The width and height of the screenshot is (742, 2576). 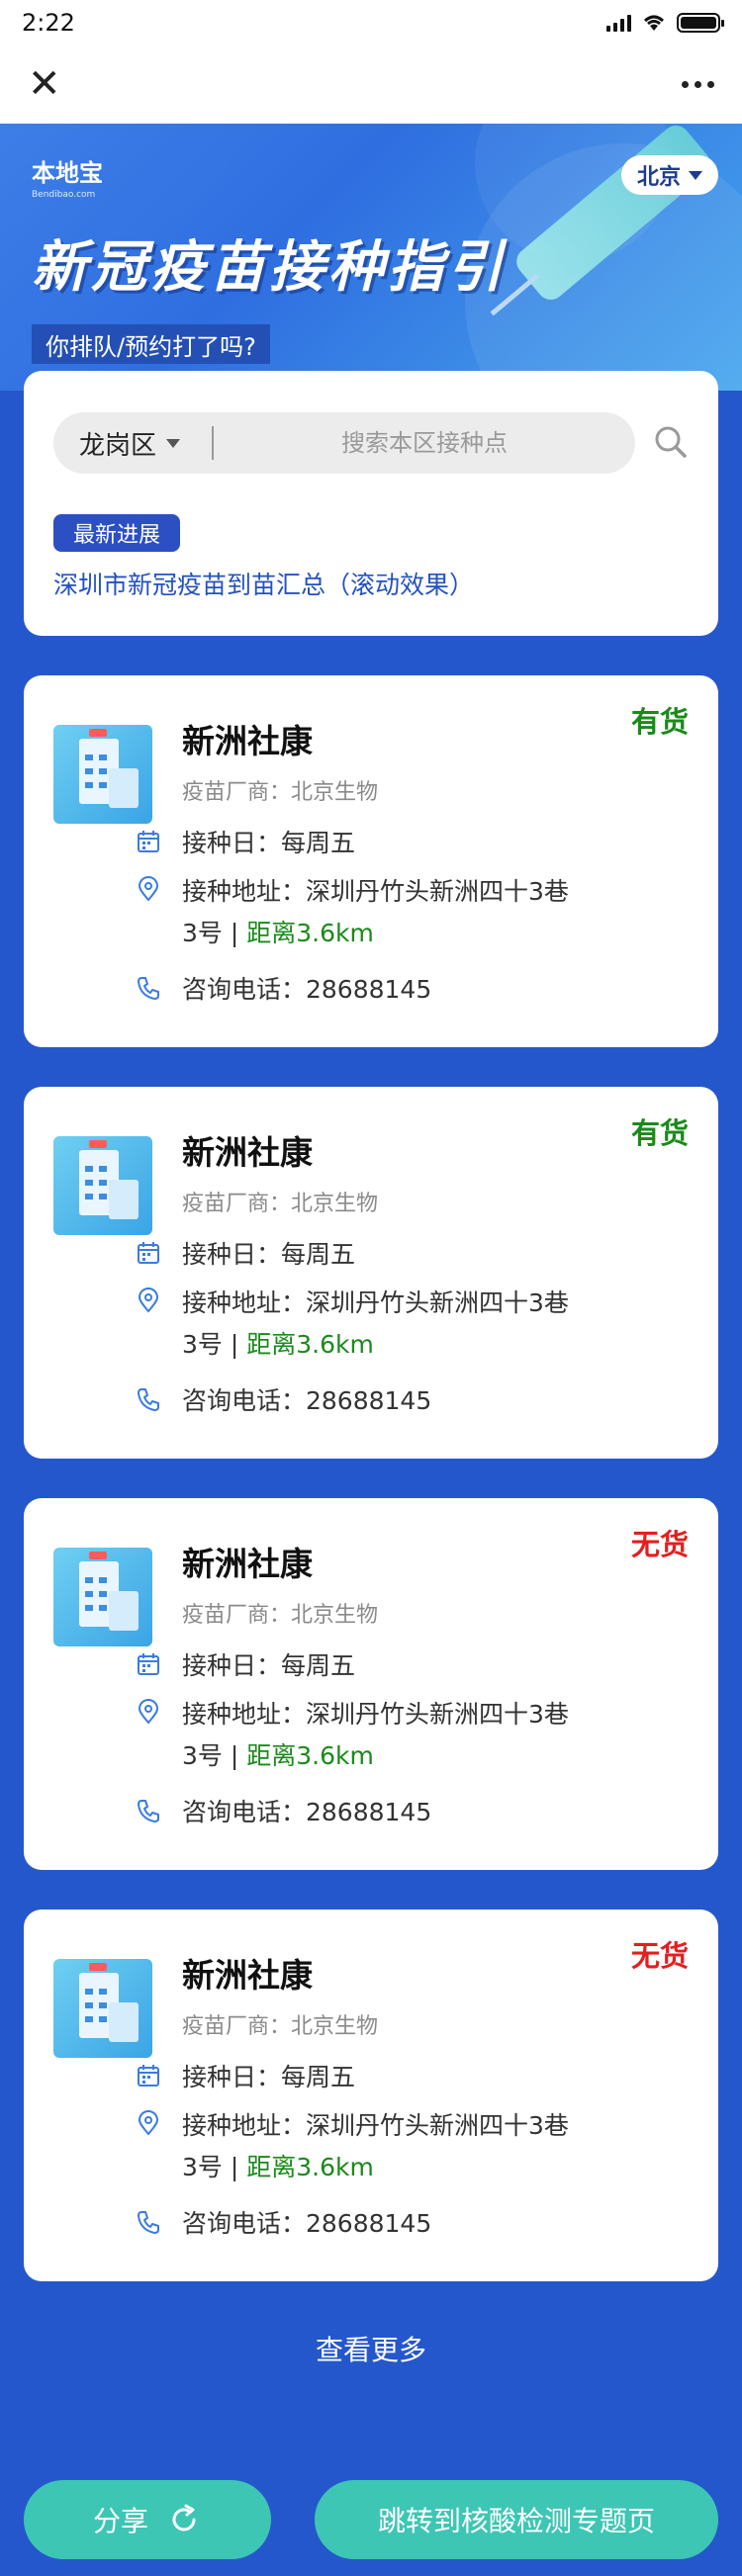 I want to click on refresh-icon, so click(x=184, y=2518).